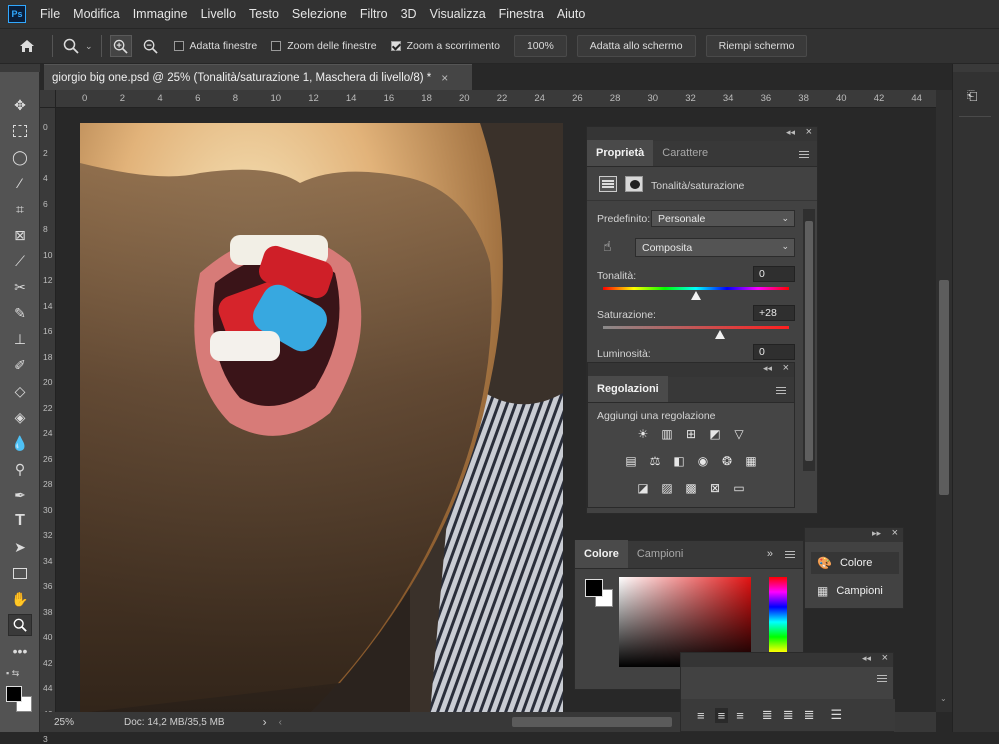 The height and width of the screenshot is (744, 999). Describe the element at coordinates (20, 495) in the screenshot. I see `pen-tool-icon: ✒` at that location.